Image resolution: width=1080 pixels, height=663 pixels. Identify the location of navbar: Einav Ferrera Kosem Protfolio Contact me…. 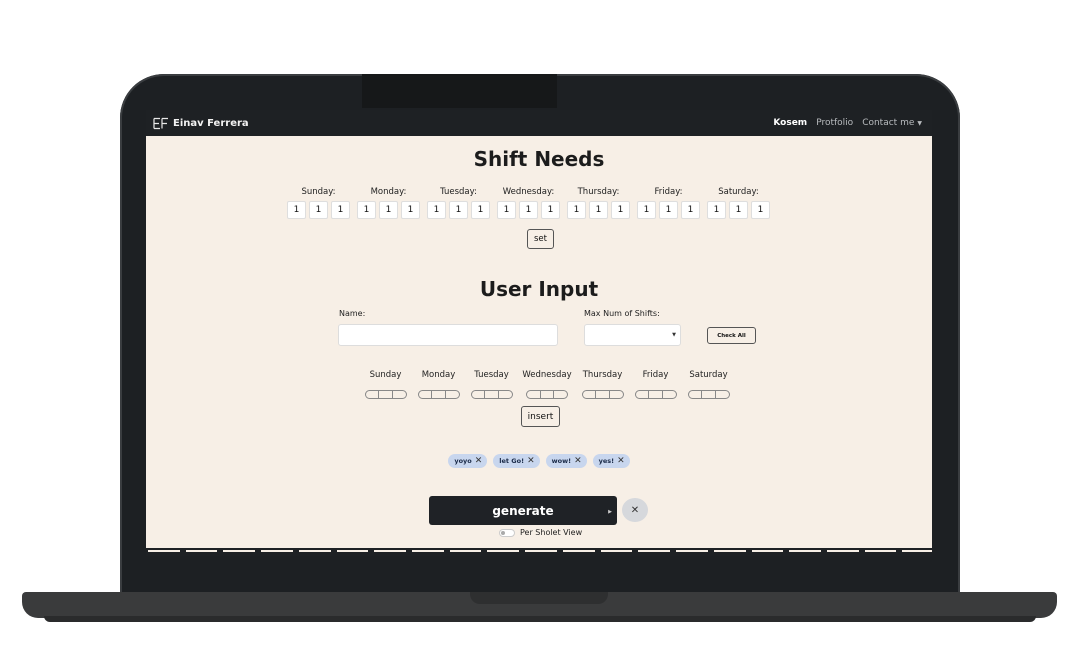
(539, 123).